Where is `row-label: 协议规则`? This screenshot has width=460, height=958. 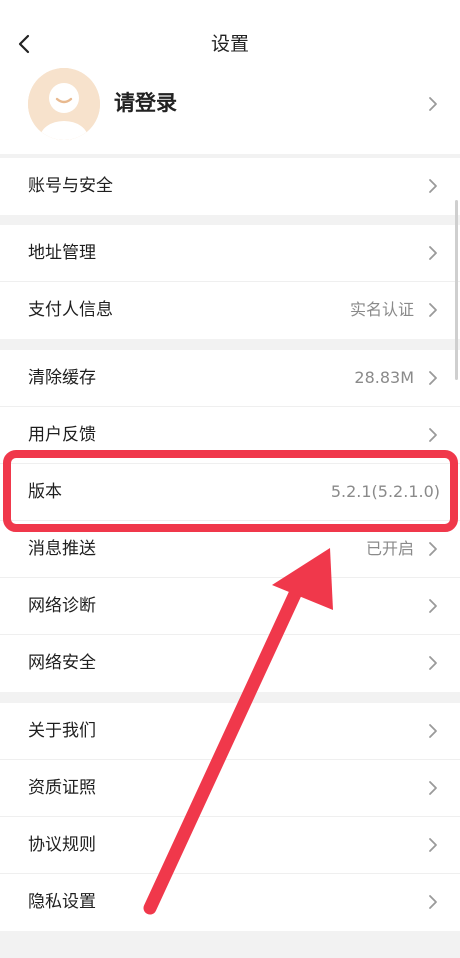
row-label: 协议规则 is located at coordinates (62, 845).